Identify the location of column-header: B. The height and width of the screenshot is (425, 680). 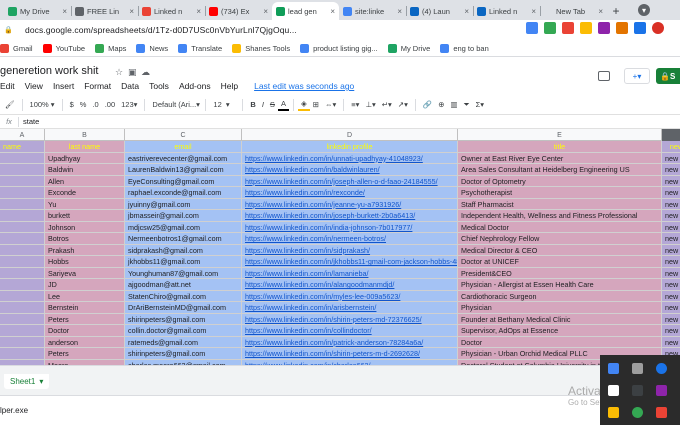
(85, 135).